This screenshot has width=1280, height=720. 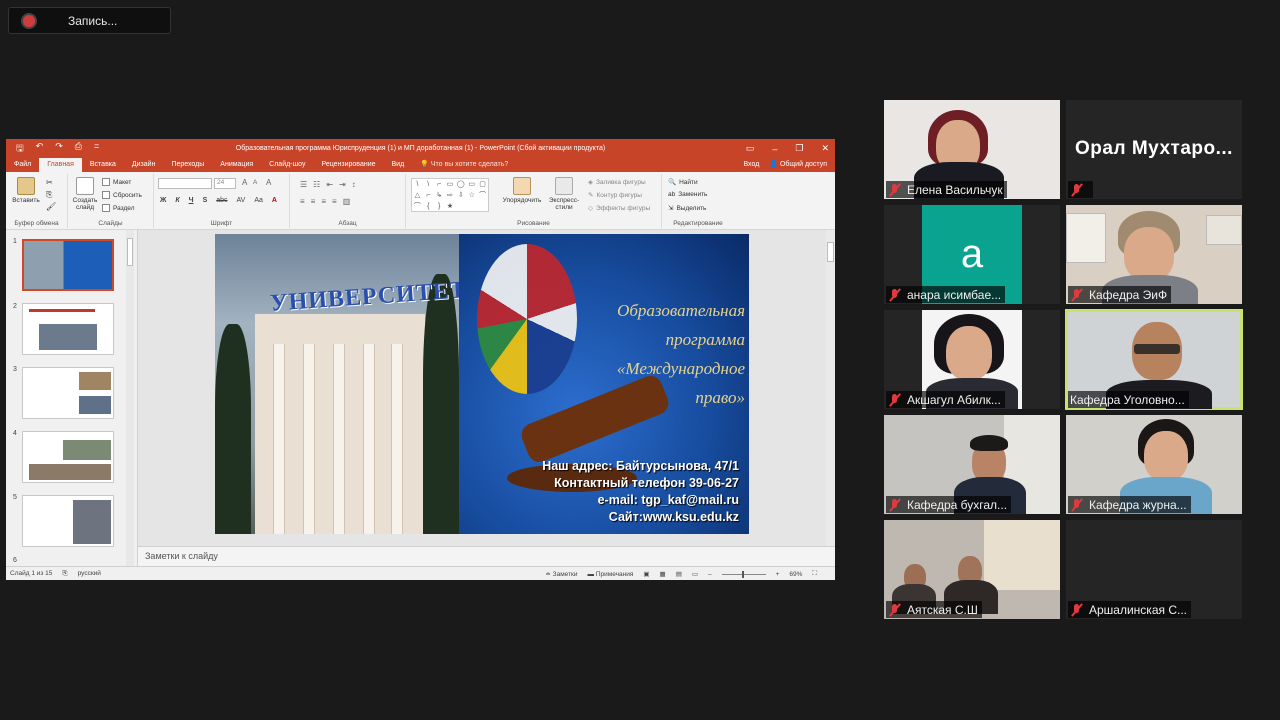 What do you see at coordinates (334, 201) in the screenshot?
I see `justify-icon: ≡` at bounding box center [334, 201].